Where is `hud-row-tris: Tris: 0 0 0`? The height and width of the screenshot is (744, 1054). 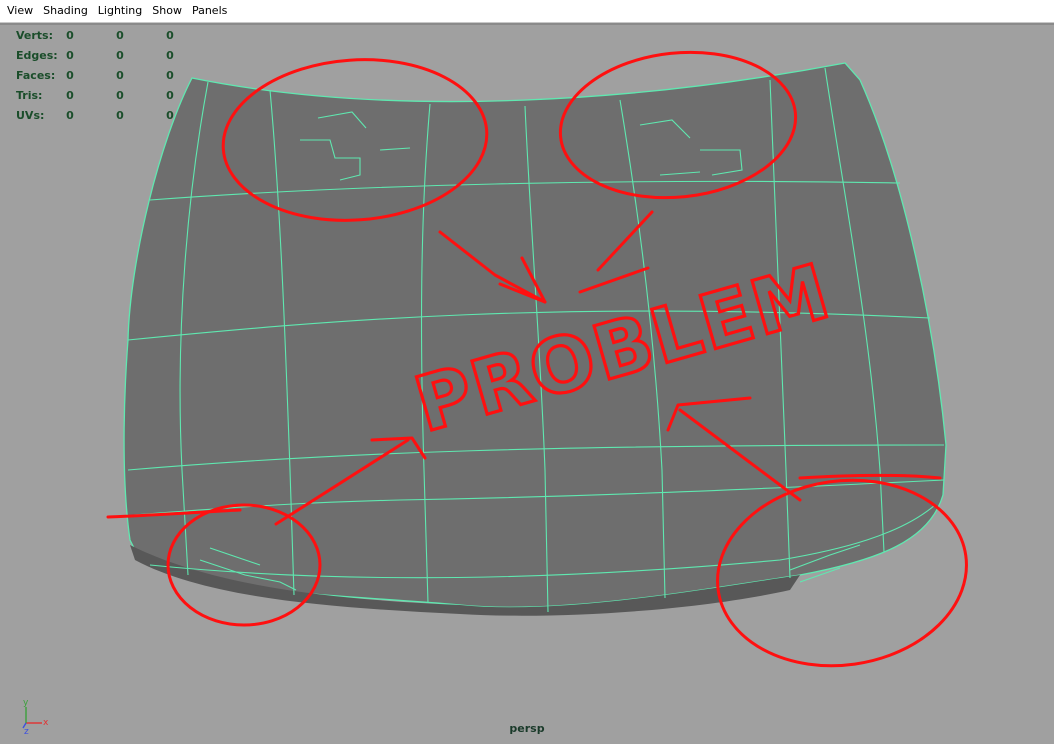 hud-row-tris: Tris: 0 0 0 is located at coordinates (101, 99).